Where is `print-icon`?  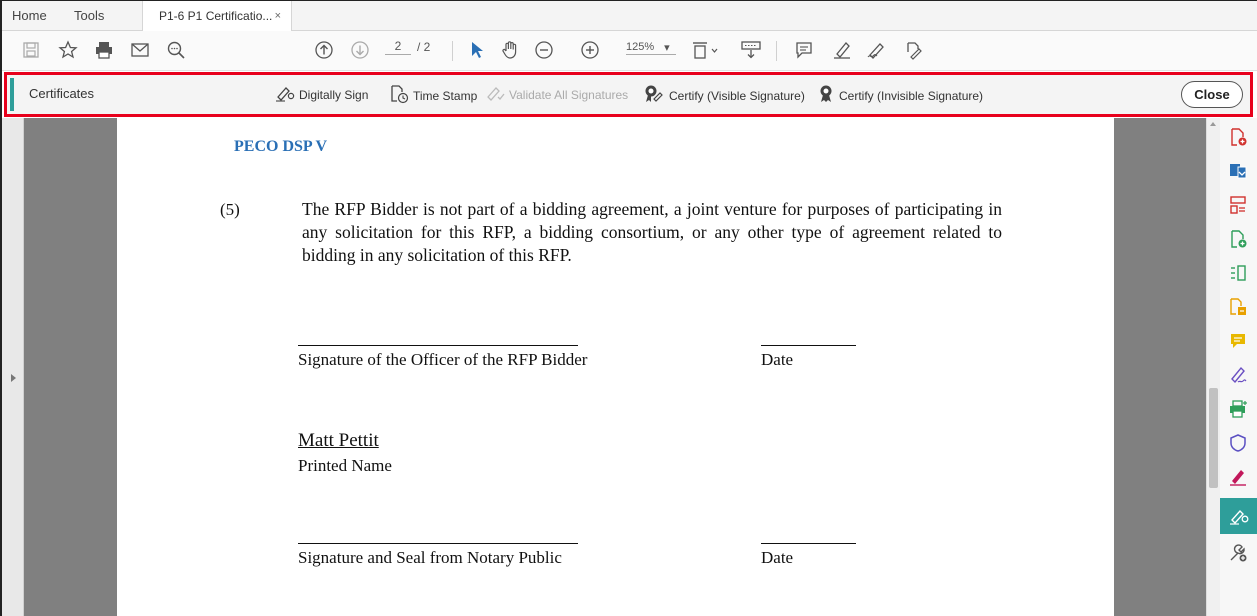
print-icon is located at coordinates (104, 50).